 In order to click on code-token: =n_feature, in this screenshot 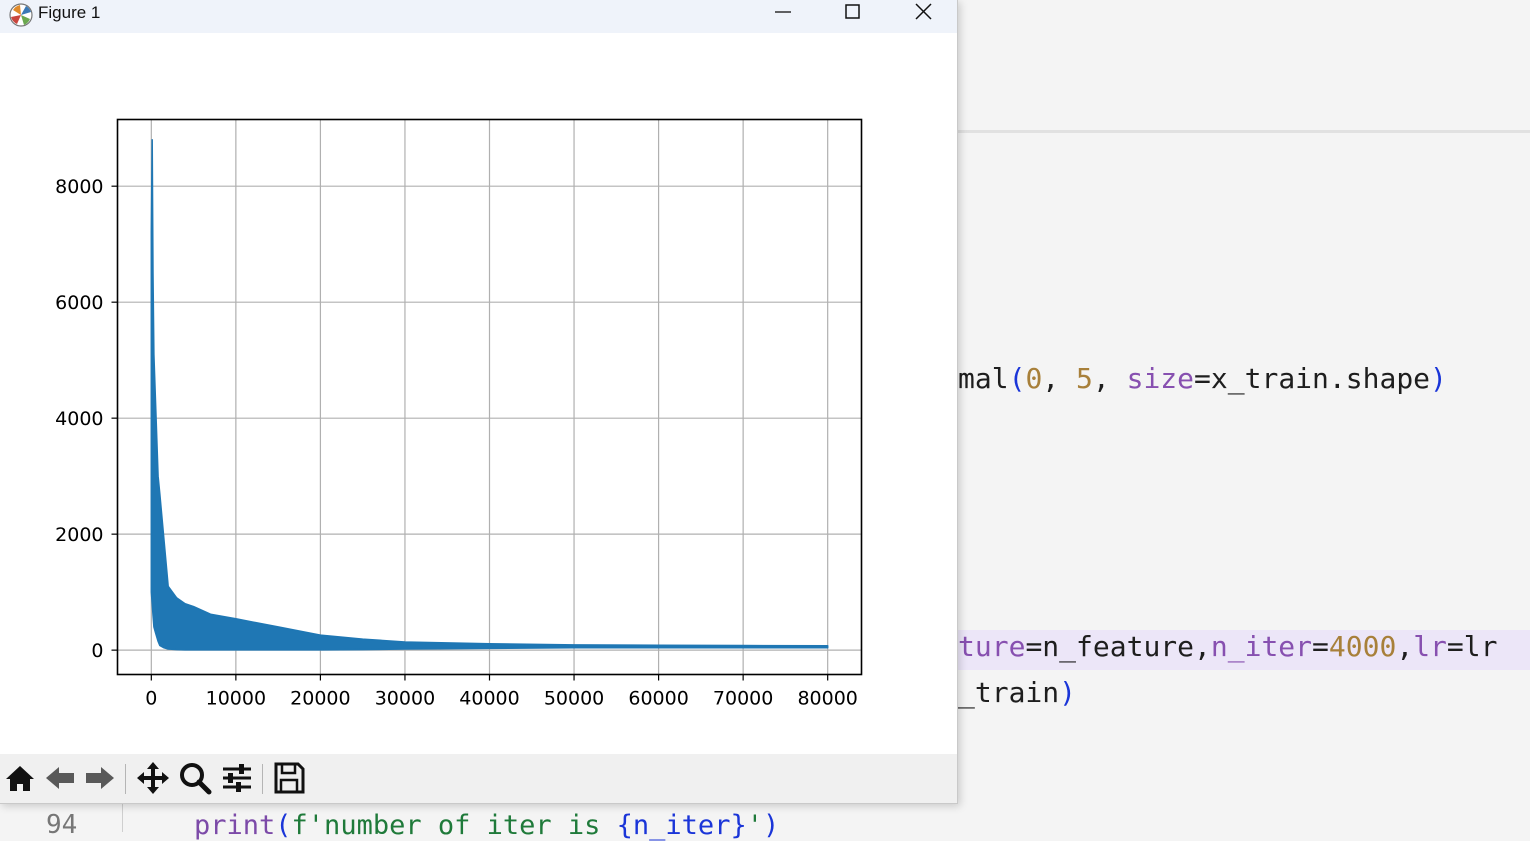, I will do `click(1118, 646)`.